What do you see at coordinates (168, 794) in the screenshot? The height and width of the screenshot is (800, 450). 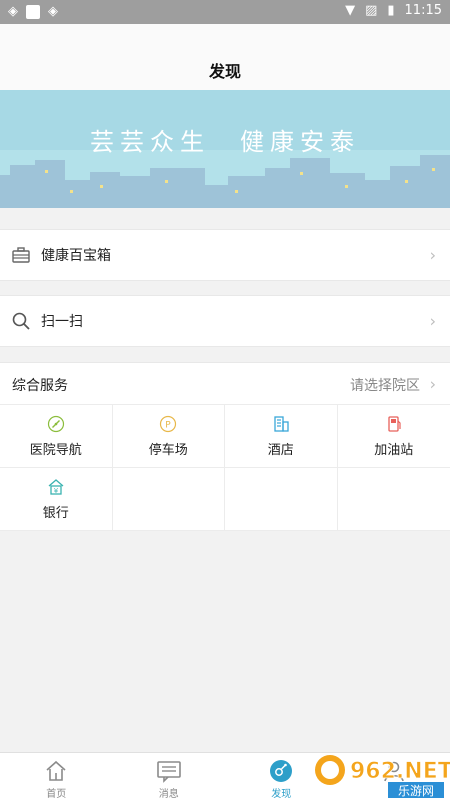 I see `tab-label: 消息` at bounding box center [168, 794].